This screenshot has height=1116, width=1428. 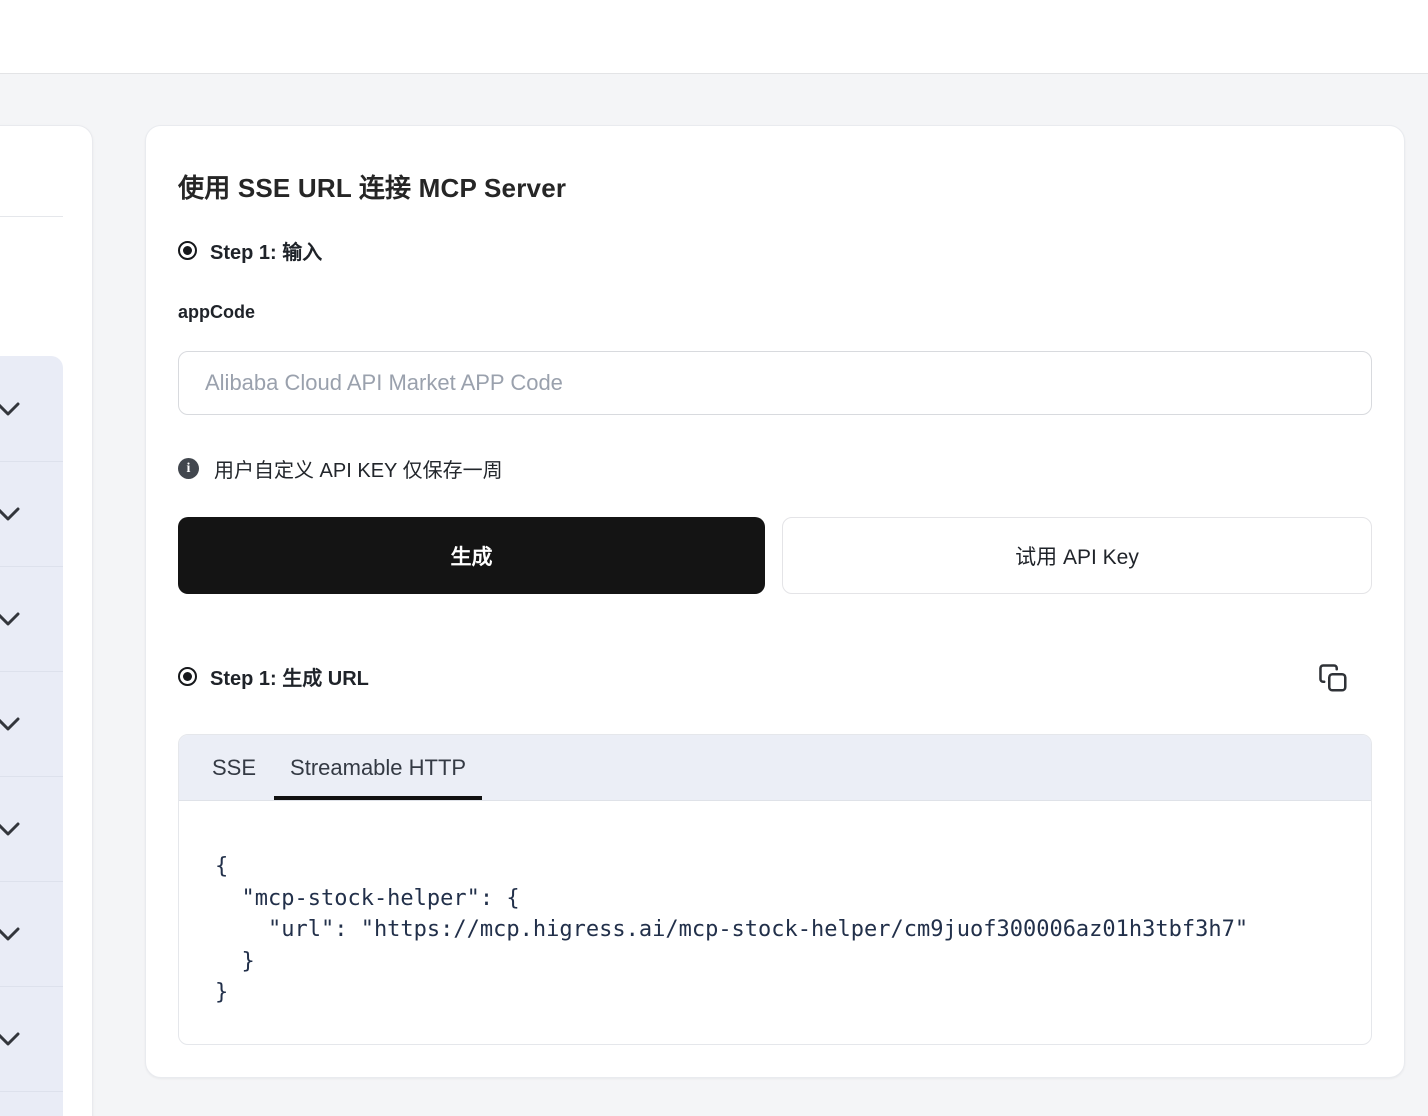 I want to click on apikey-hint-text: 用户自定义 API KEY 仅保存一周, so click(x=358, y=471).